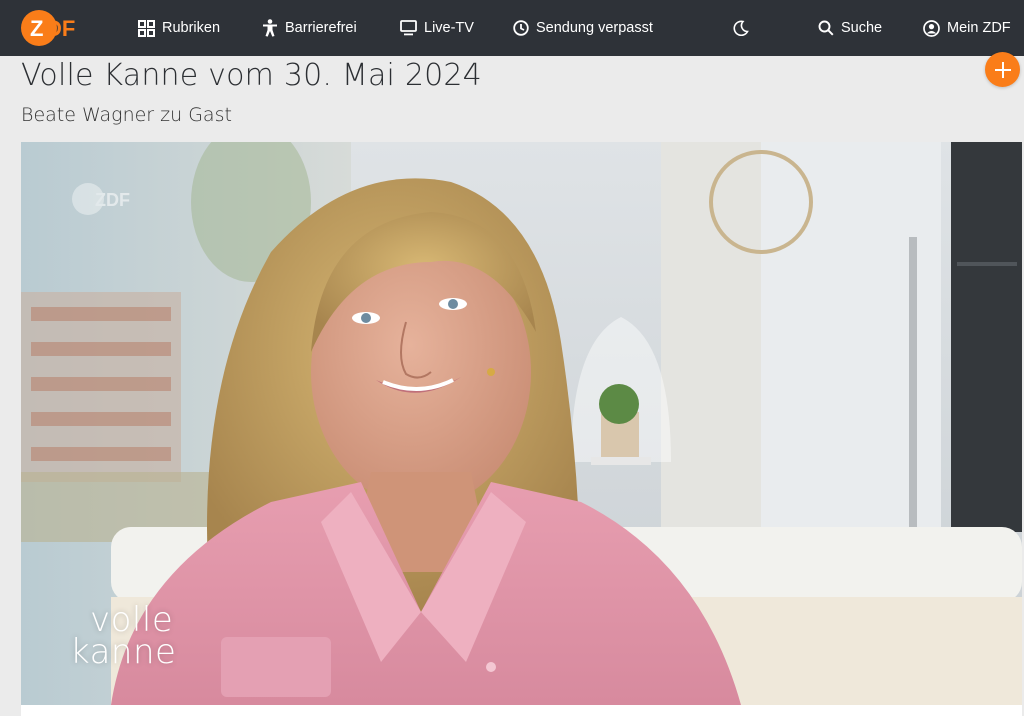 This screenshot has width=1024, height=716. Describe the element at coordinates (931, 28) in the screenshot. I see `user-icon` at that location.